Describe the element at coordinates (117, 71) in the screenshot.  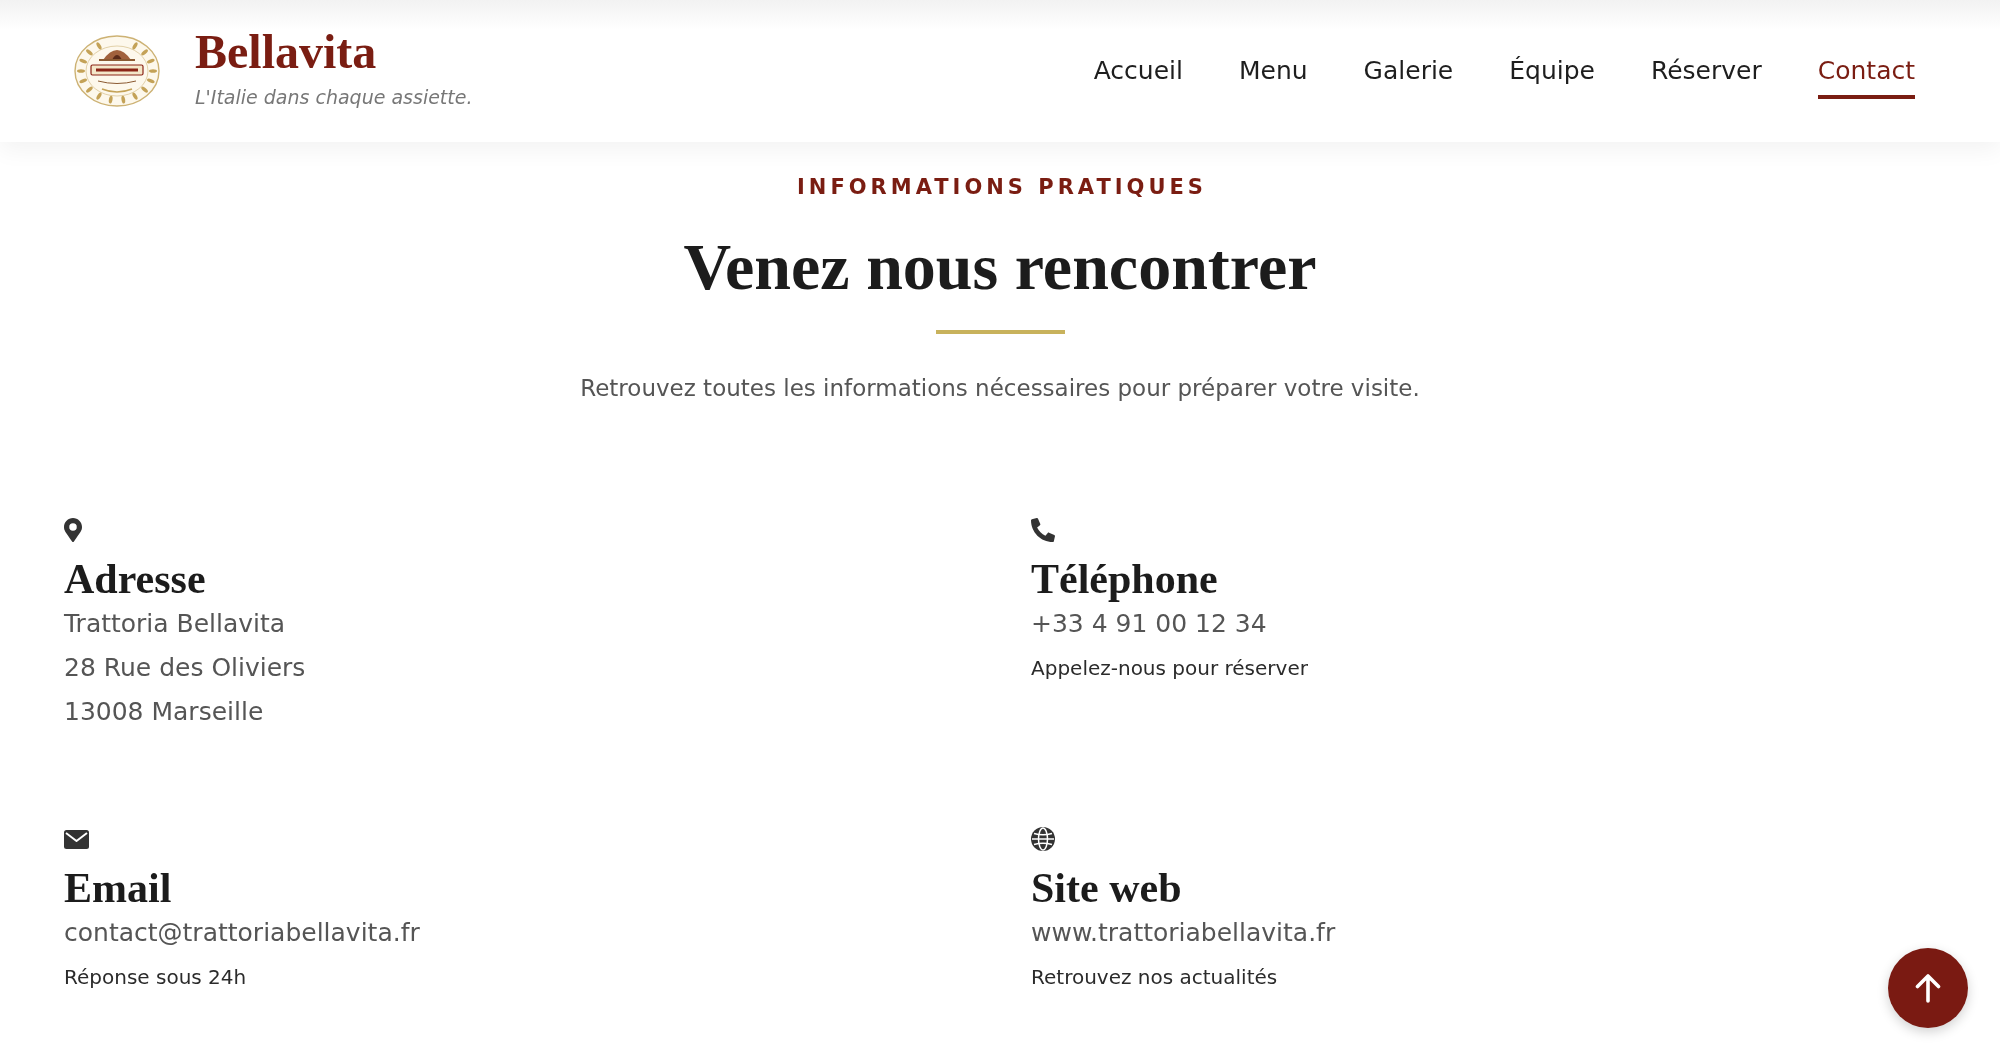
I see `logo-icon` at that location.